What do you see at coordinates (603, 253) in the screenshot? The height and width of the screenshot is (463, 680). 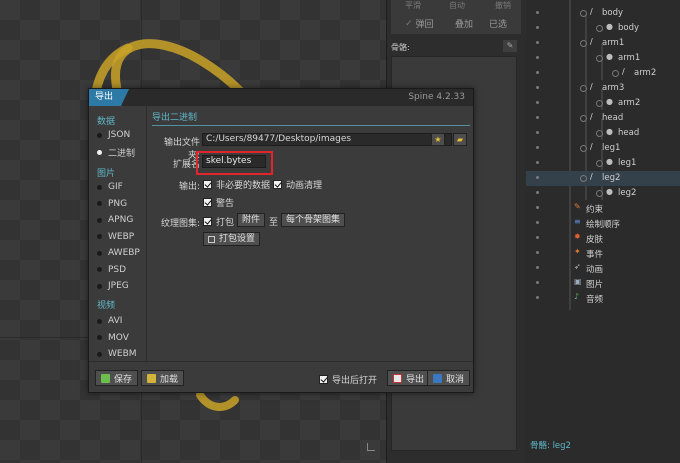 I see `tree-item-事件: ✦ 事件` at bounding box center [603, 253].